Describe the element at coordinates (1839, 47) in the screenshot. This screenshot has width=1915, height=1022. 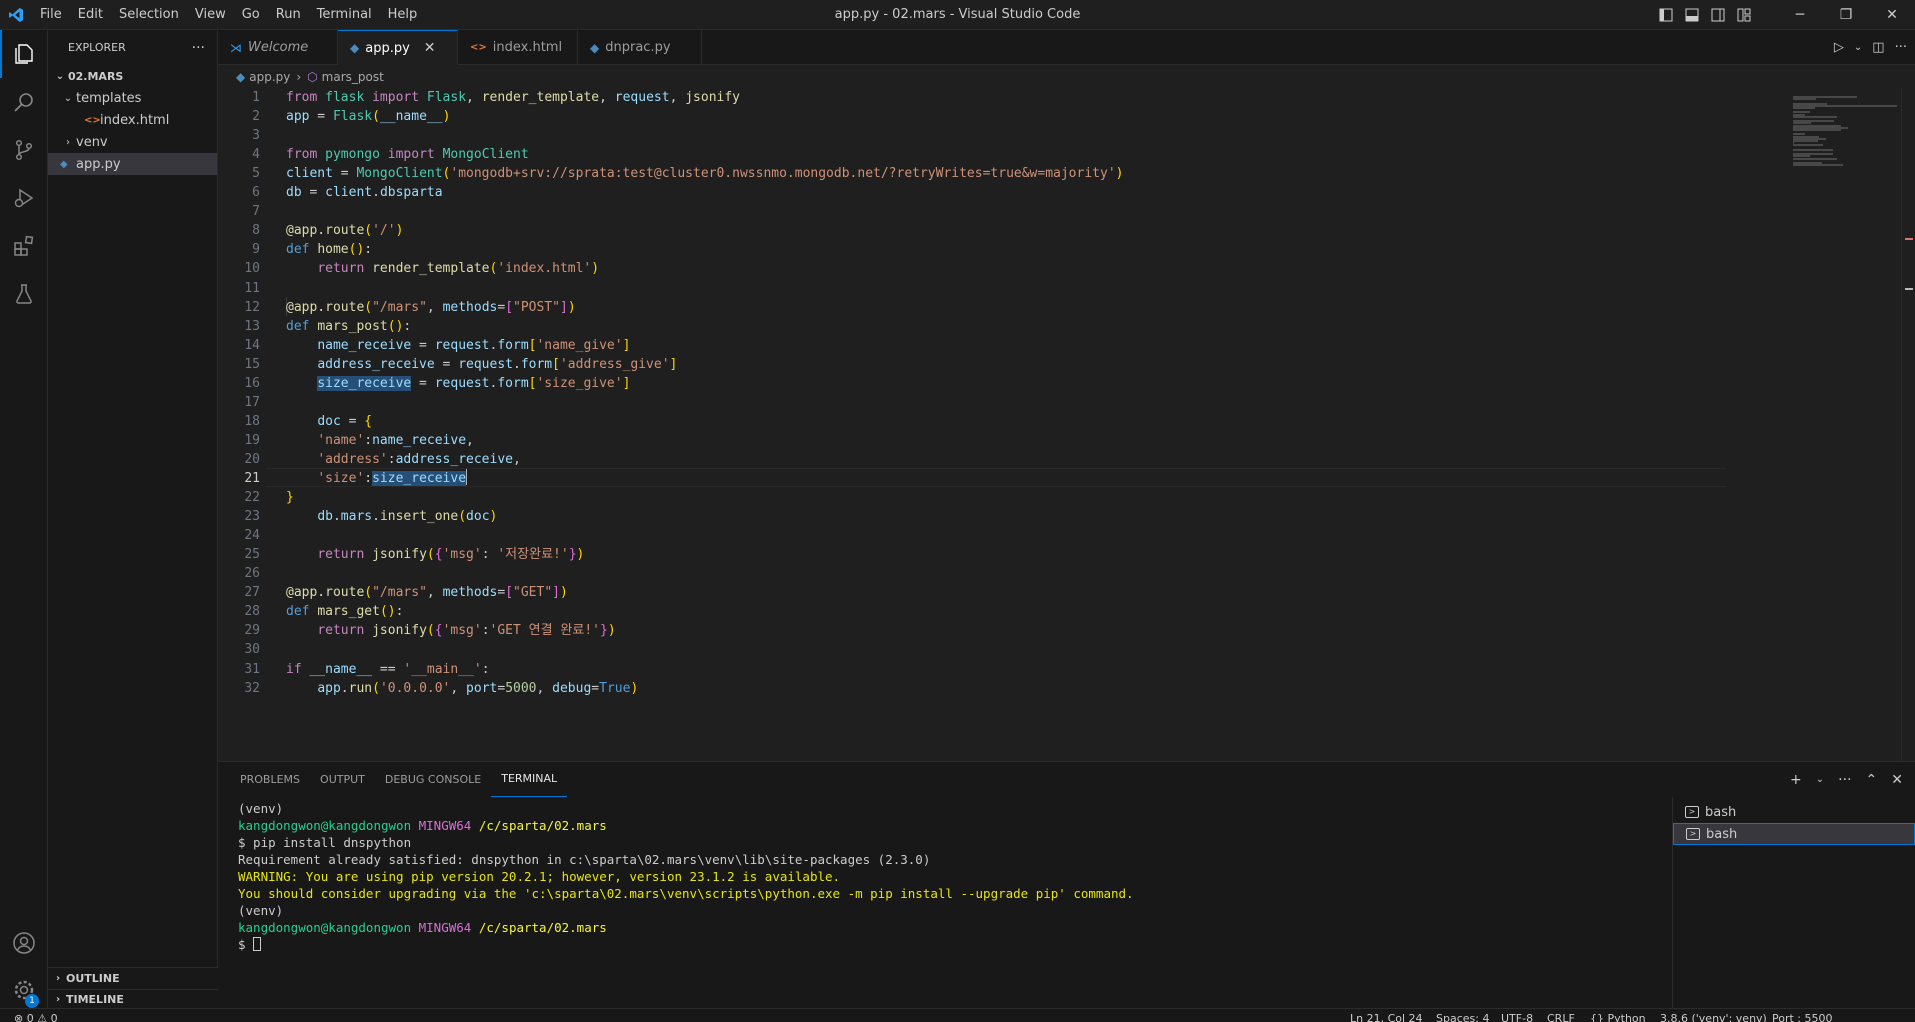
I see `run-python-file-icon: ▷` at that location.